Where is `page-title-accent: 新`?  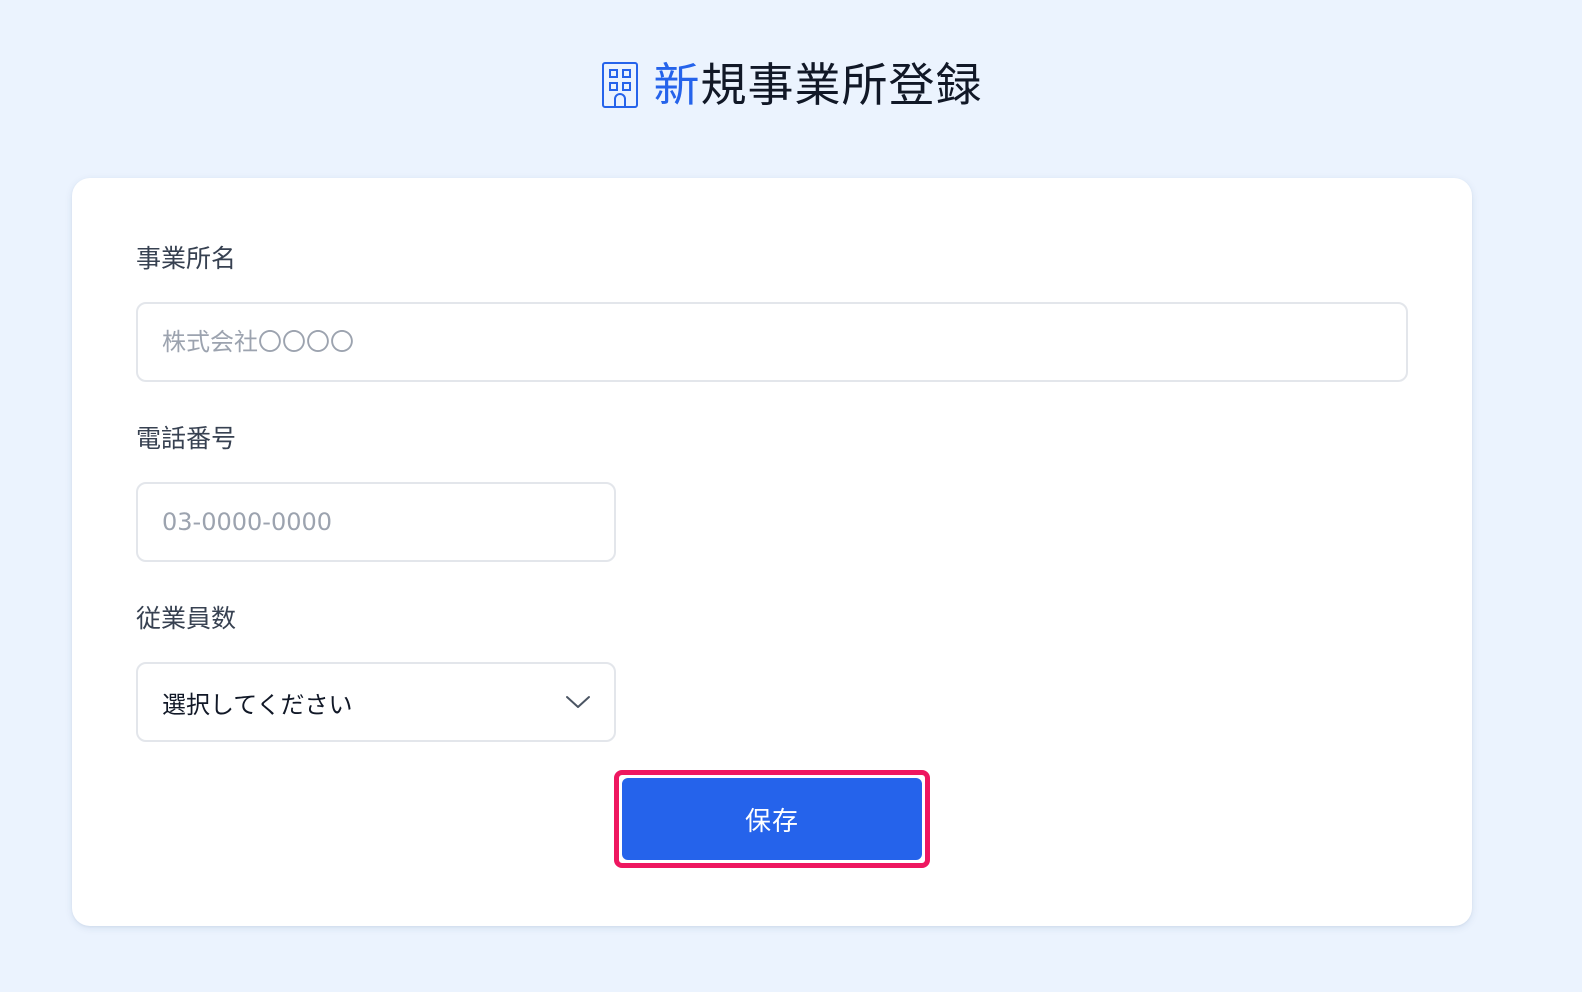 page-title-accent: 新 is located at coordinates (677, 85).